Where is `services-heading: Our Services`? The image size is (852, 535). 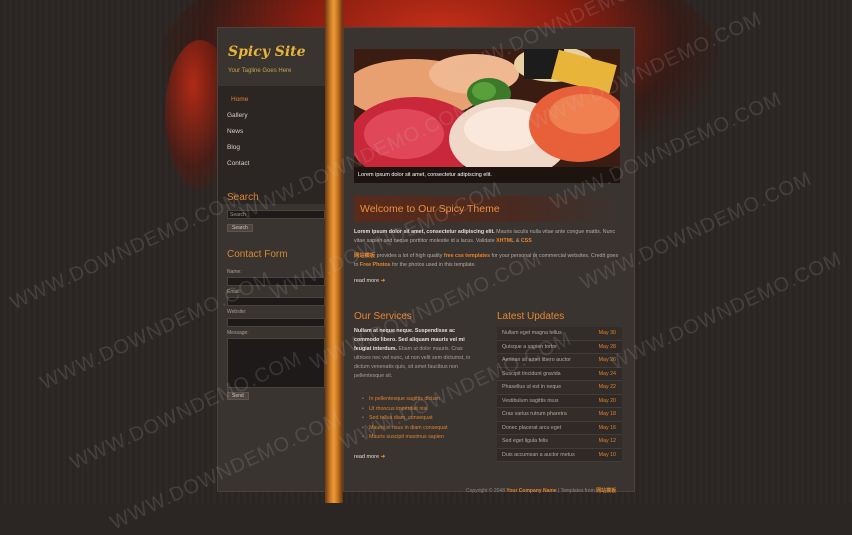
services-heading: Our Services is located at coordinates (383, 316).